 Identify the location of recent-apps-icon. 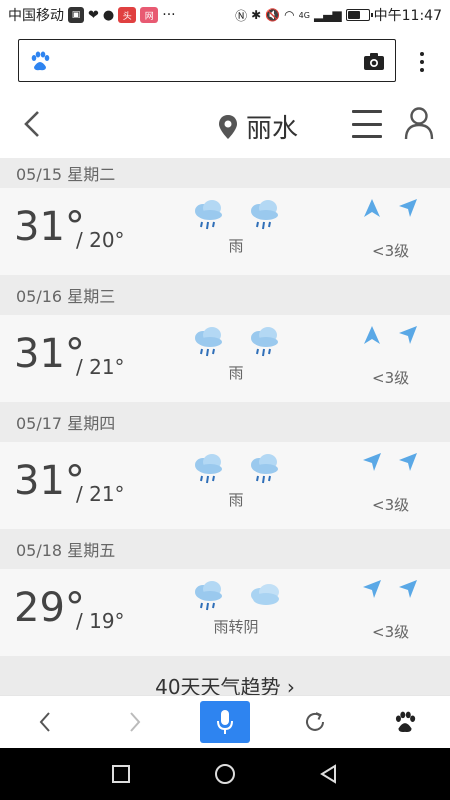
(121, 774).